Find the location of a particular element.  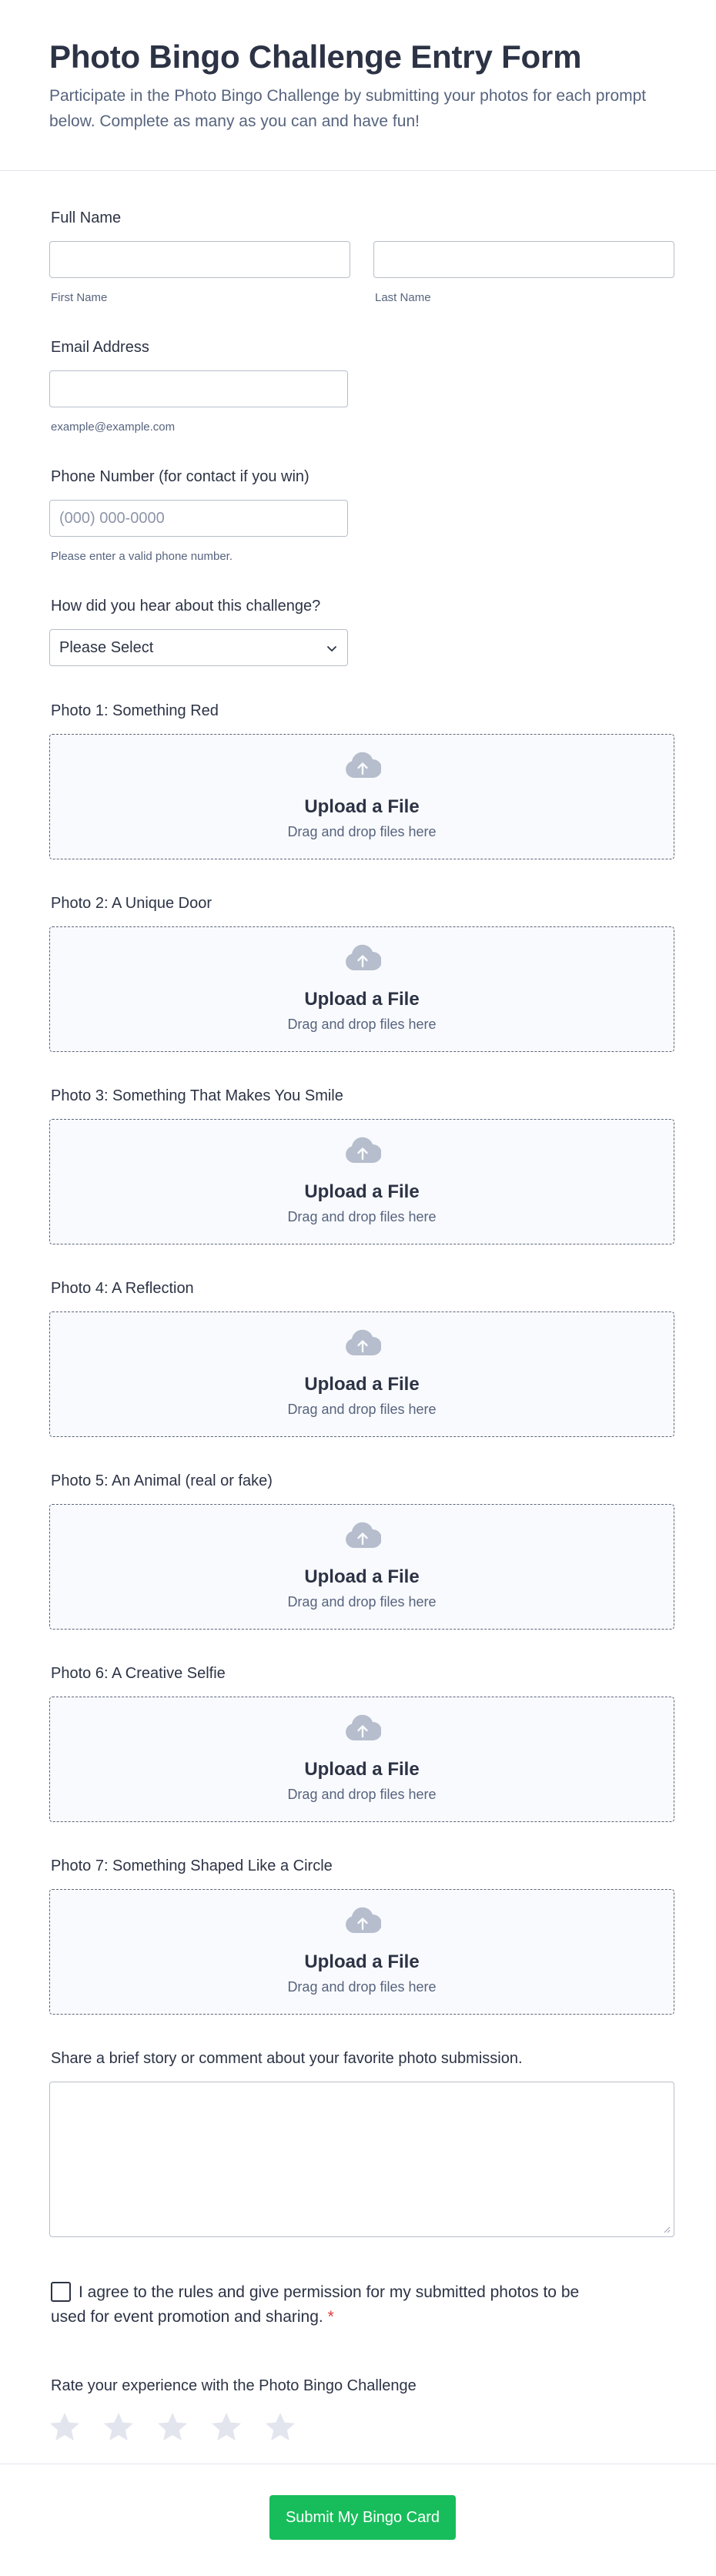

referral-selected-value: Please Select is located at coordinates (106, 647).